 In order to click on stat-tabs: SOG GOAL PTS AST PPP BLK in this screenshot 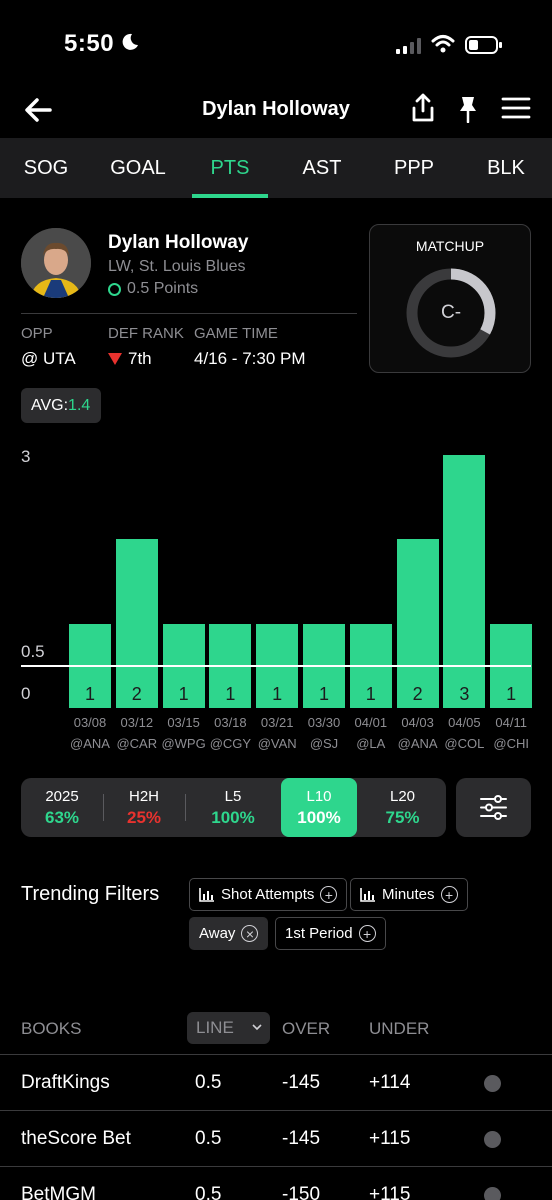, I will do `click(276, 168)`.